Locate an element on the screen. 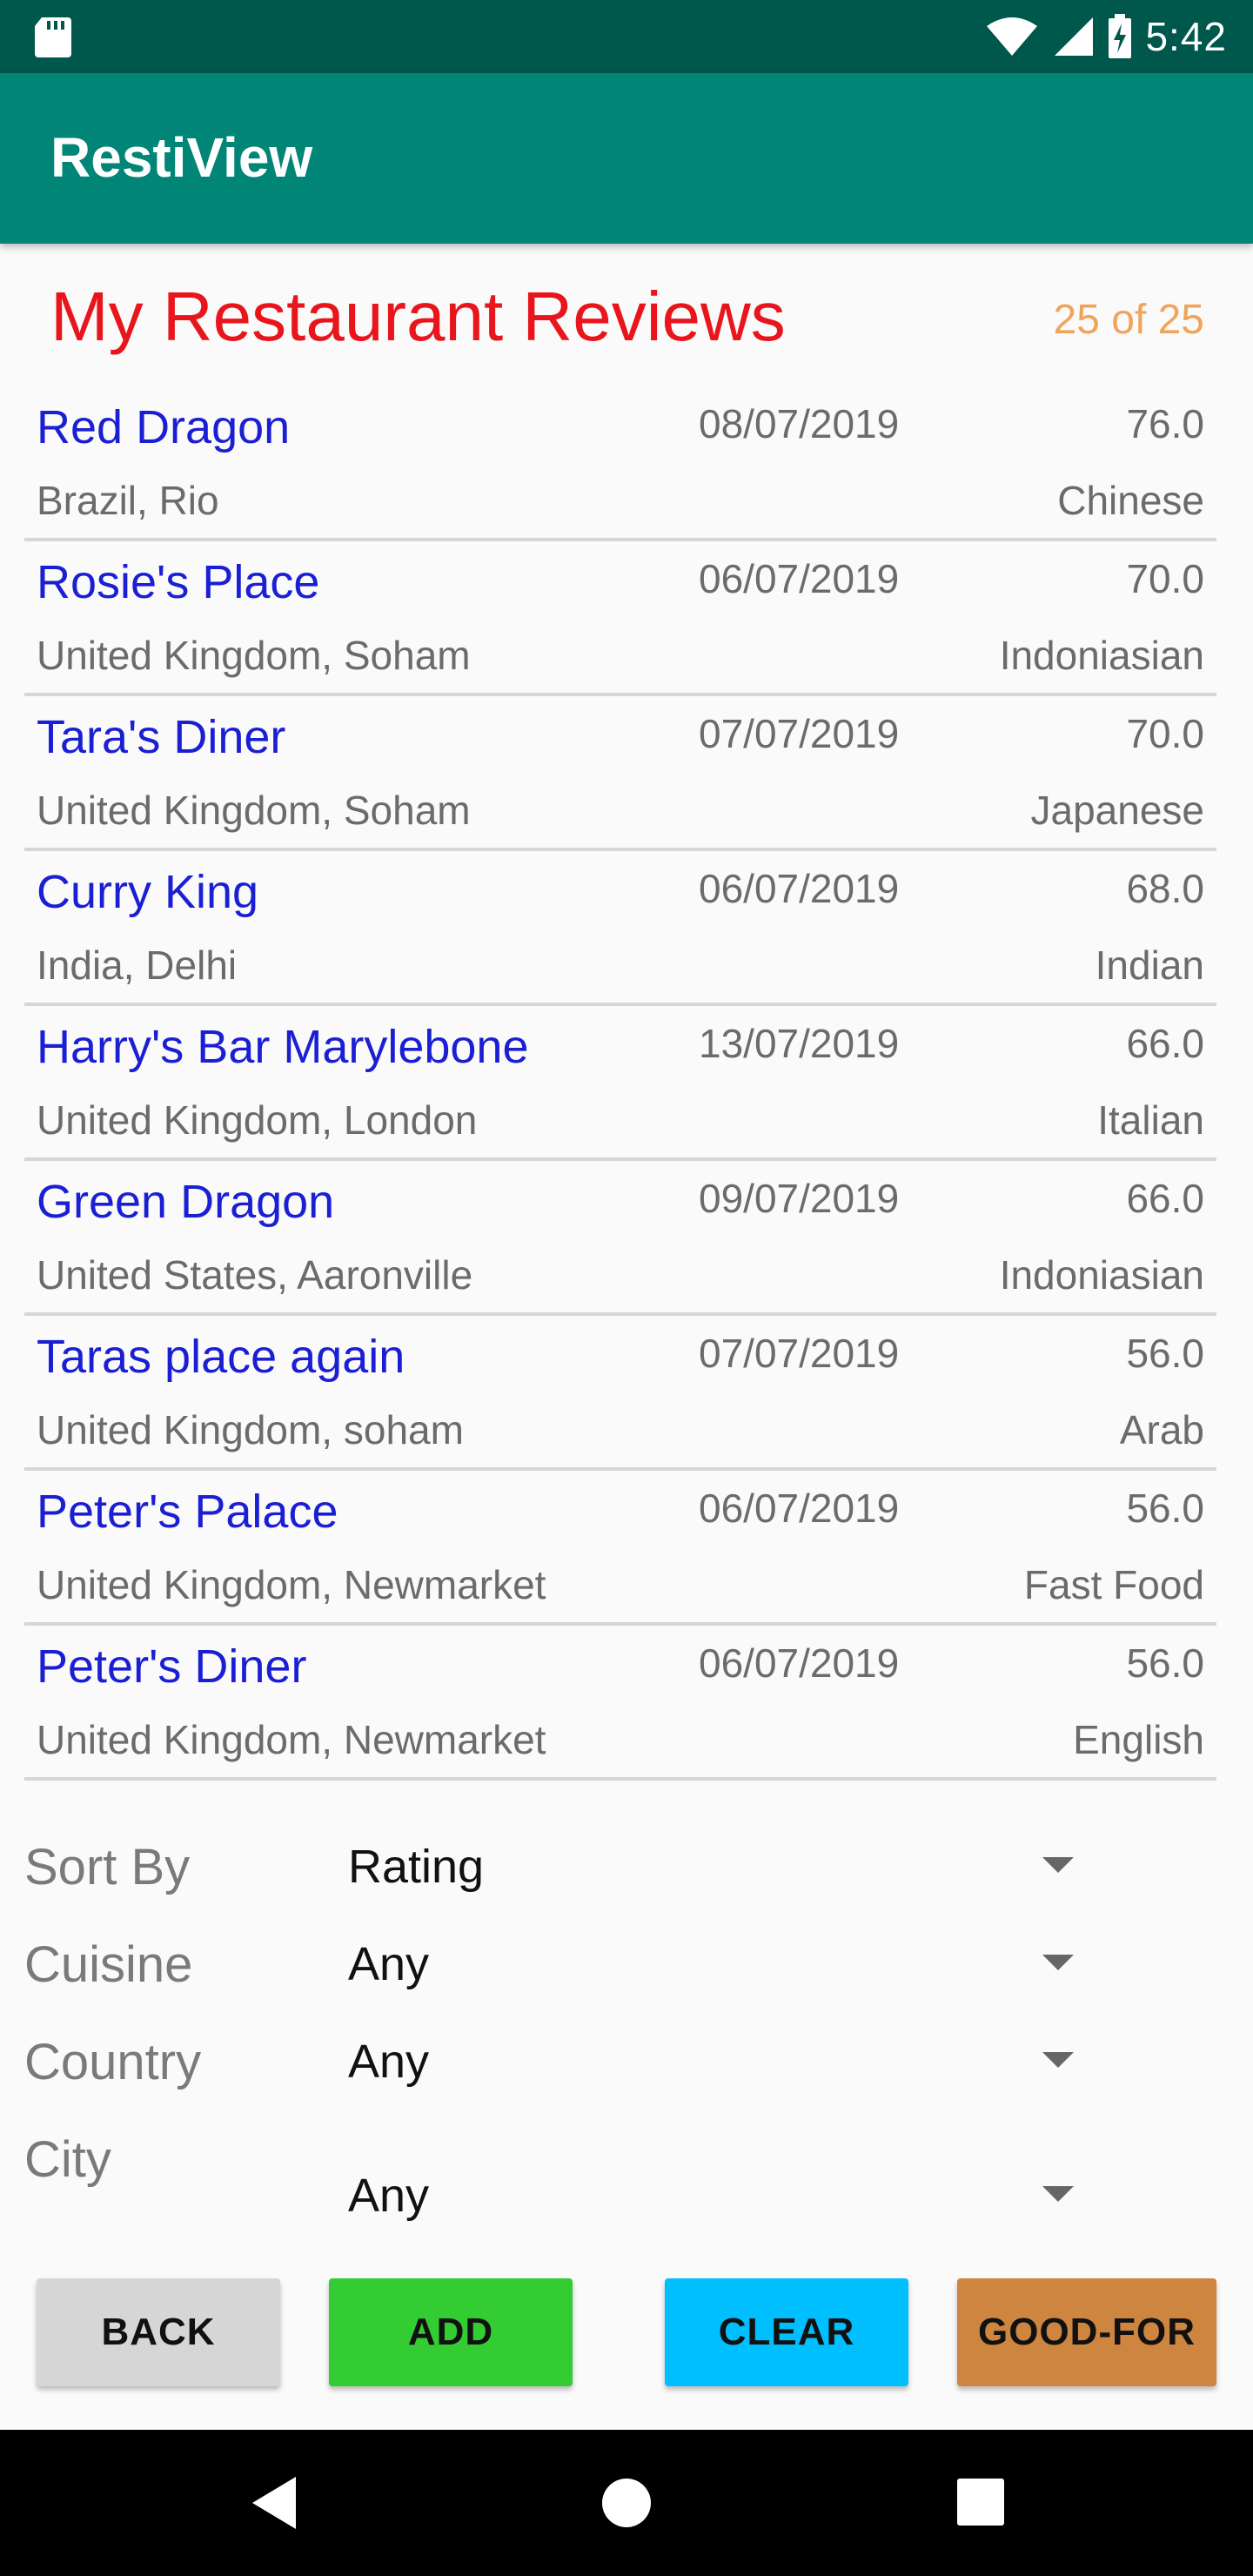 The width and height of the screenshot is (1253, 2576). restaurant-name: Red Dragon is located at coordinates (164, 427).